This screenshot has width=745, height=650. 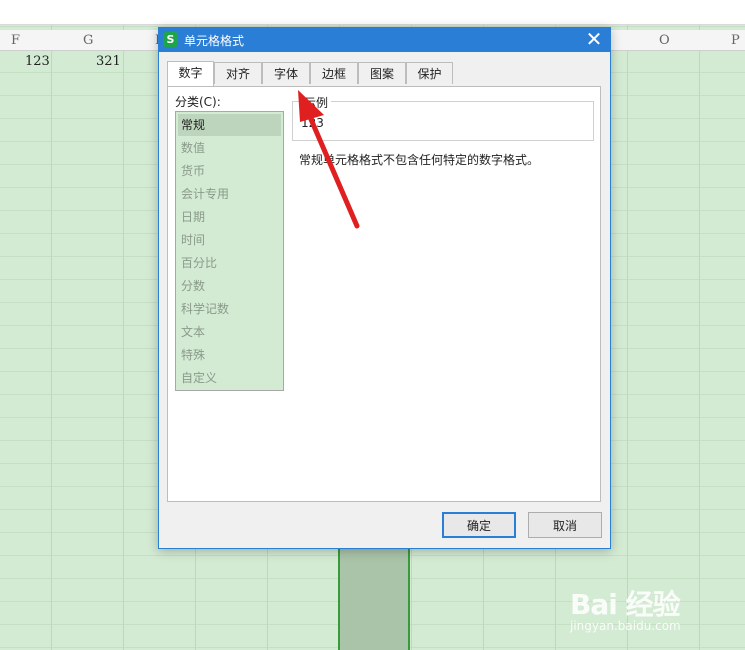 What do you see at coordinates (625, 604) in the screenshot?
I see `watermark-brand: Bai 经验` at bounding box center [625, 604].